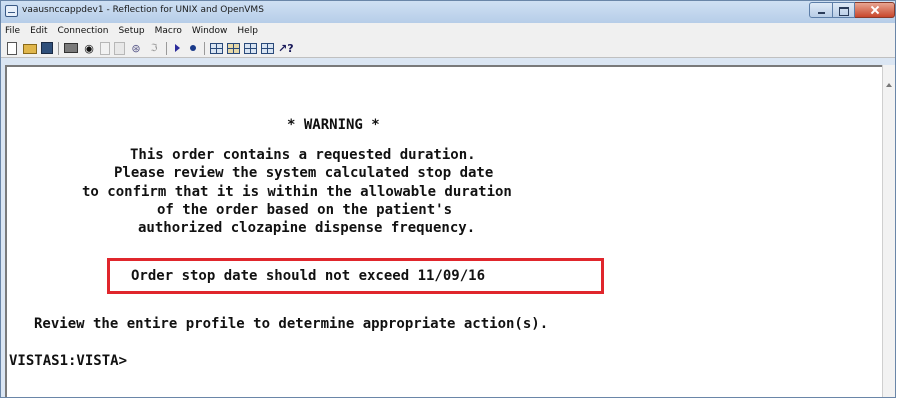  Describe the element at coordinates (247, 31) in the screenshot. I see `menu-help: Help` at that location.